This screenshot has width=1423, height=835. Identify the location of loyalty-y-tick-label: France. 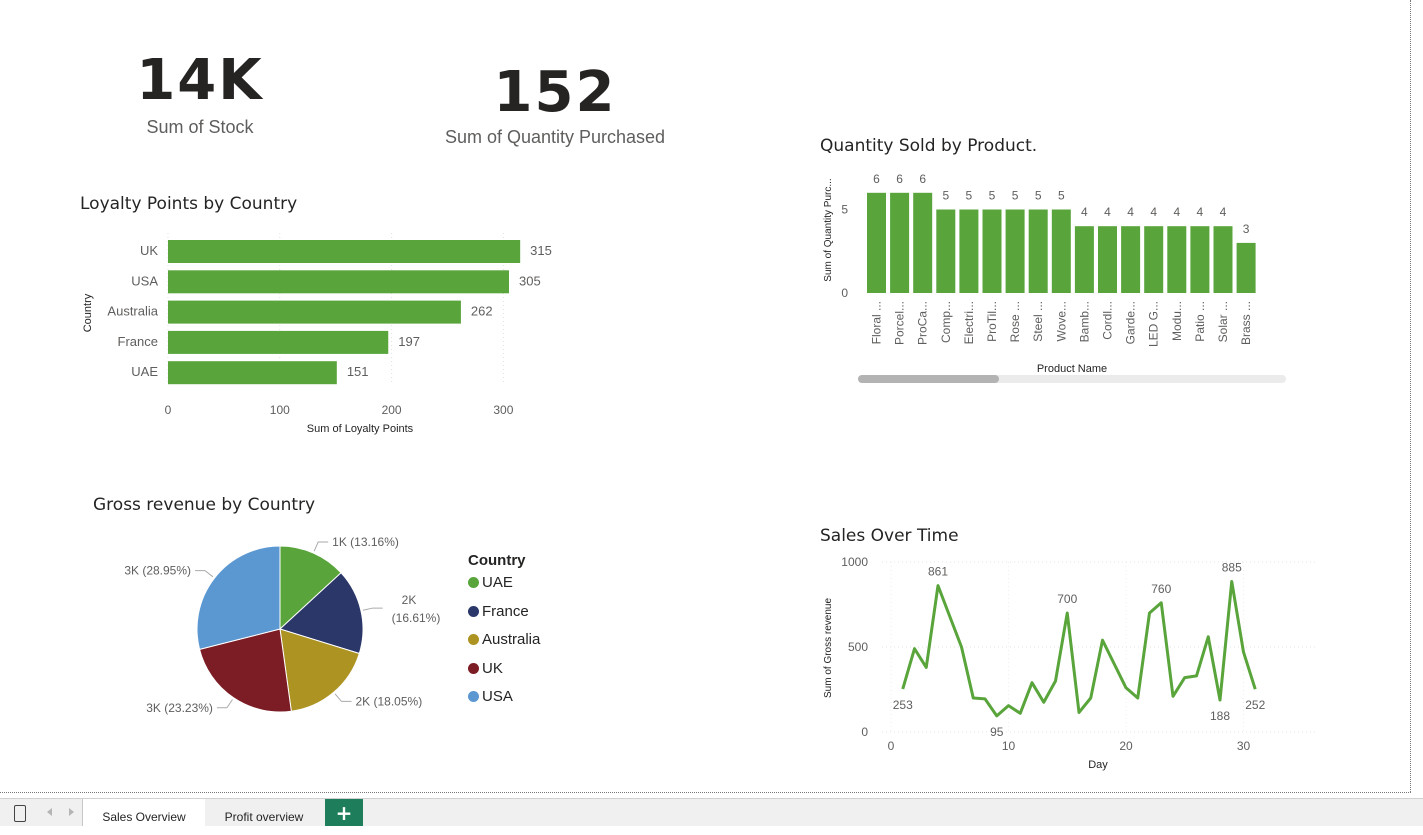
(138, 341).